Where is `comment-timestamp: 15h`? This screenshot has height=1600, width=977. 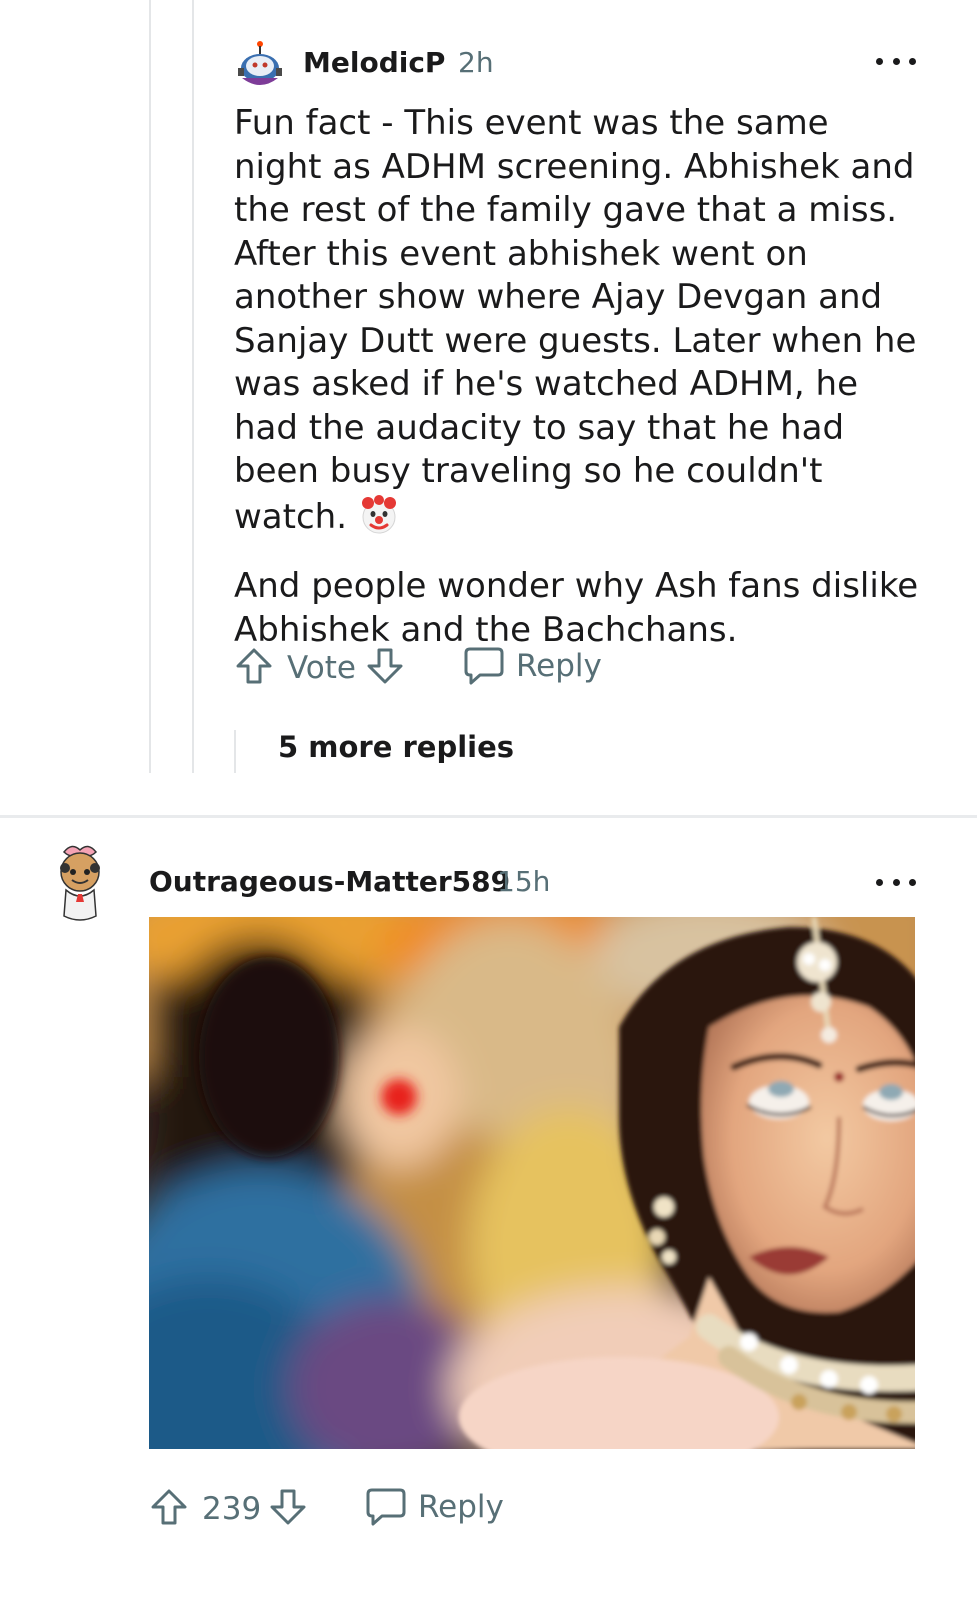 comment-timestamp: 15h is located at coordinates (524, 881).